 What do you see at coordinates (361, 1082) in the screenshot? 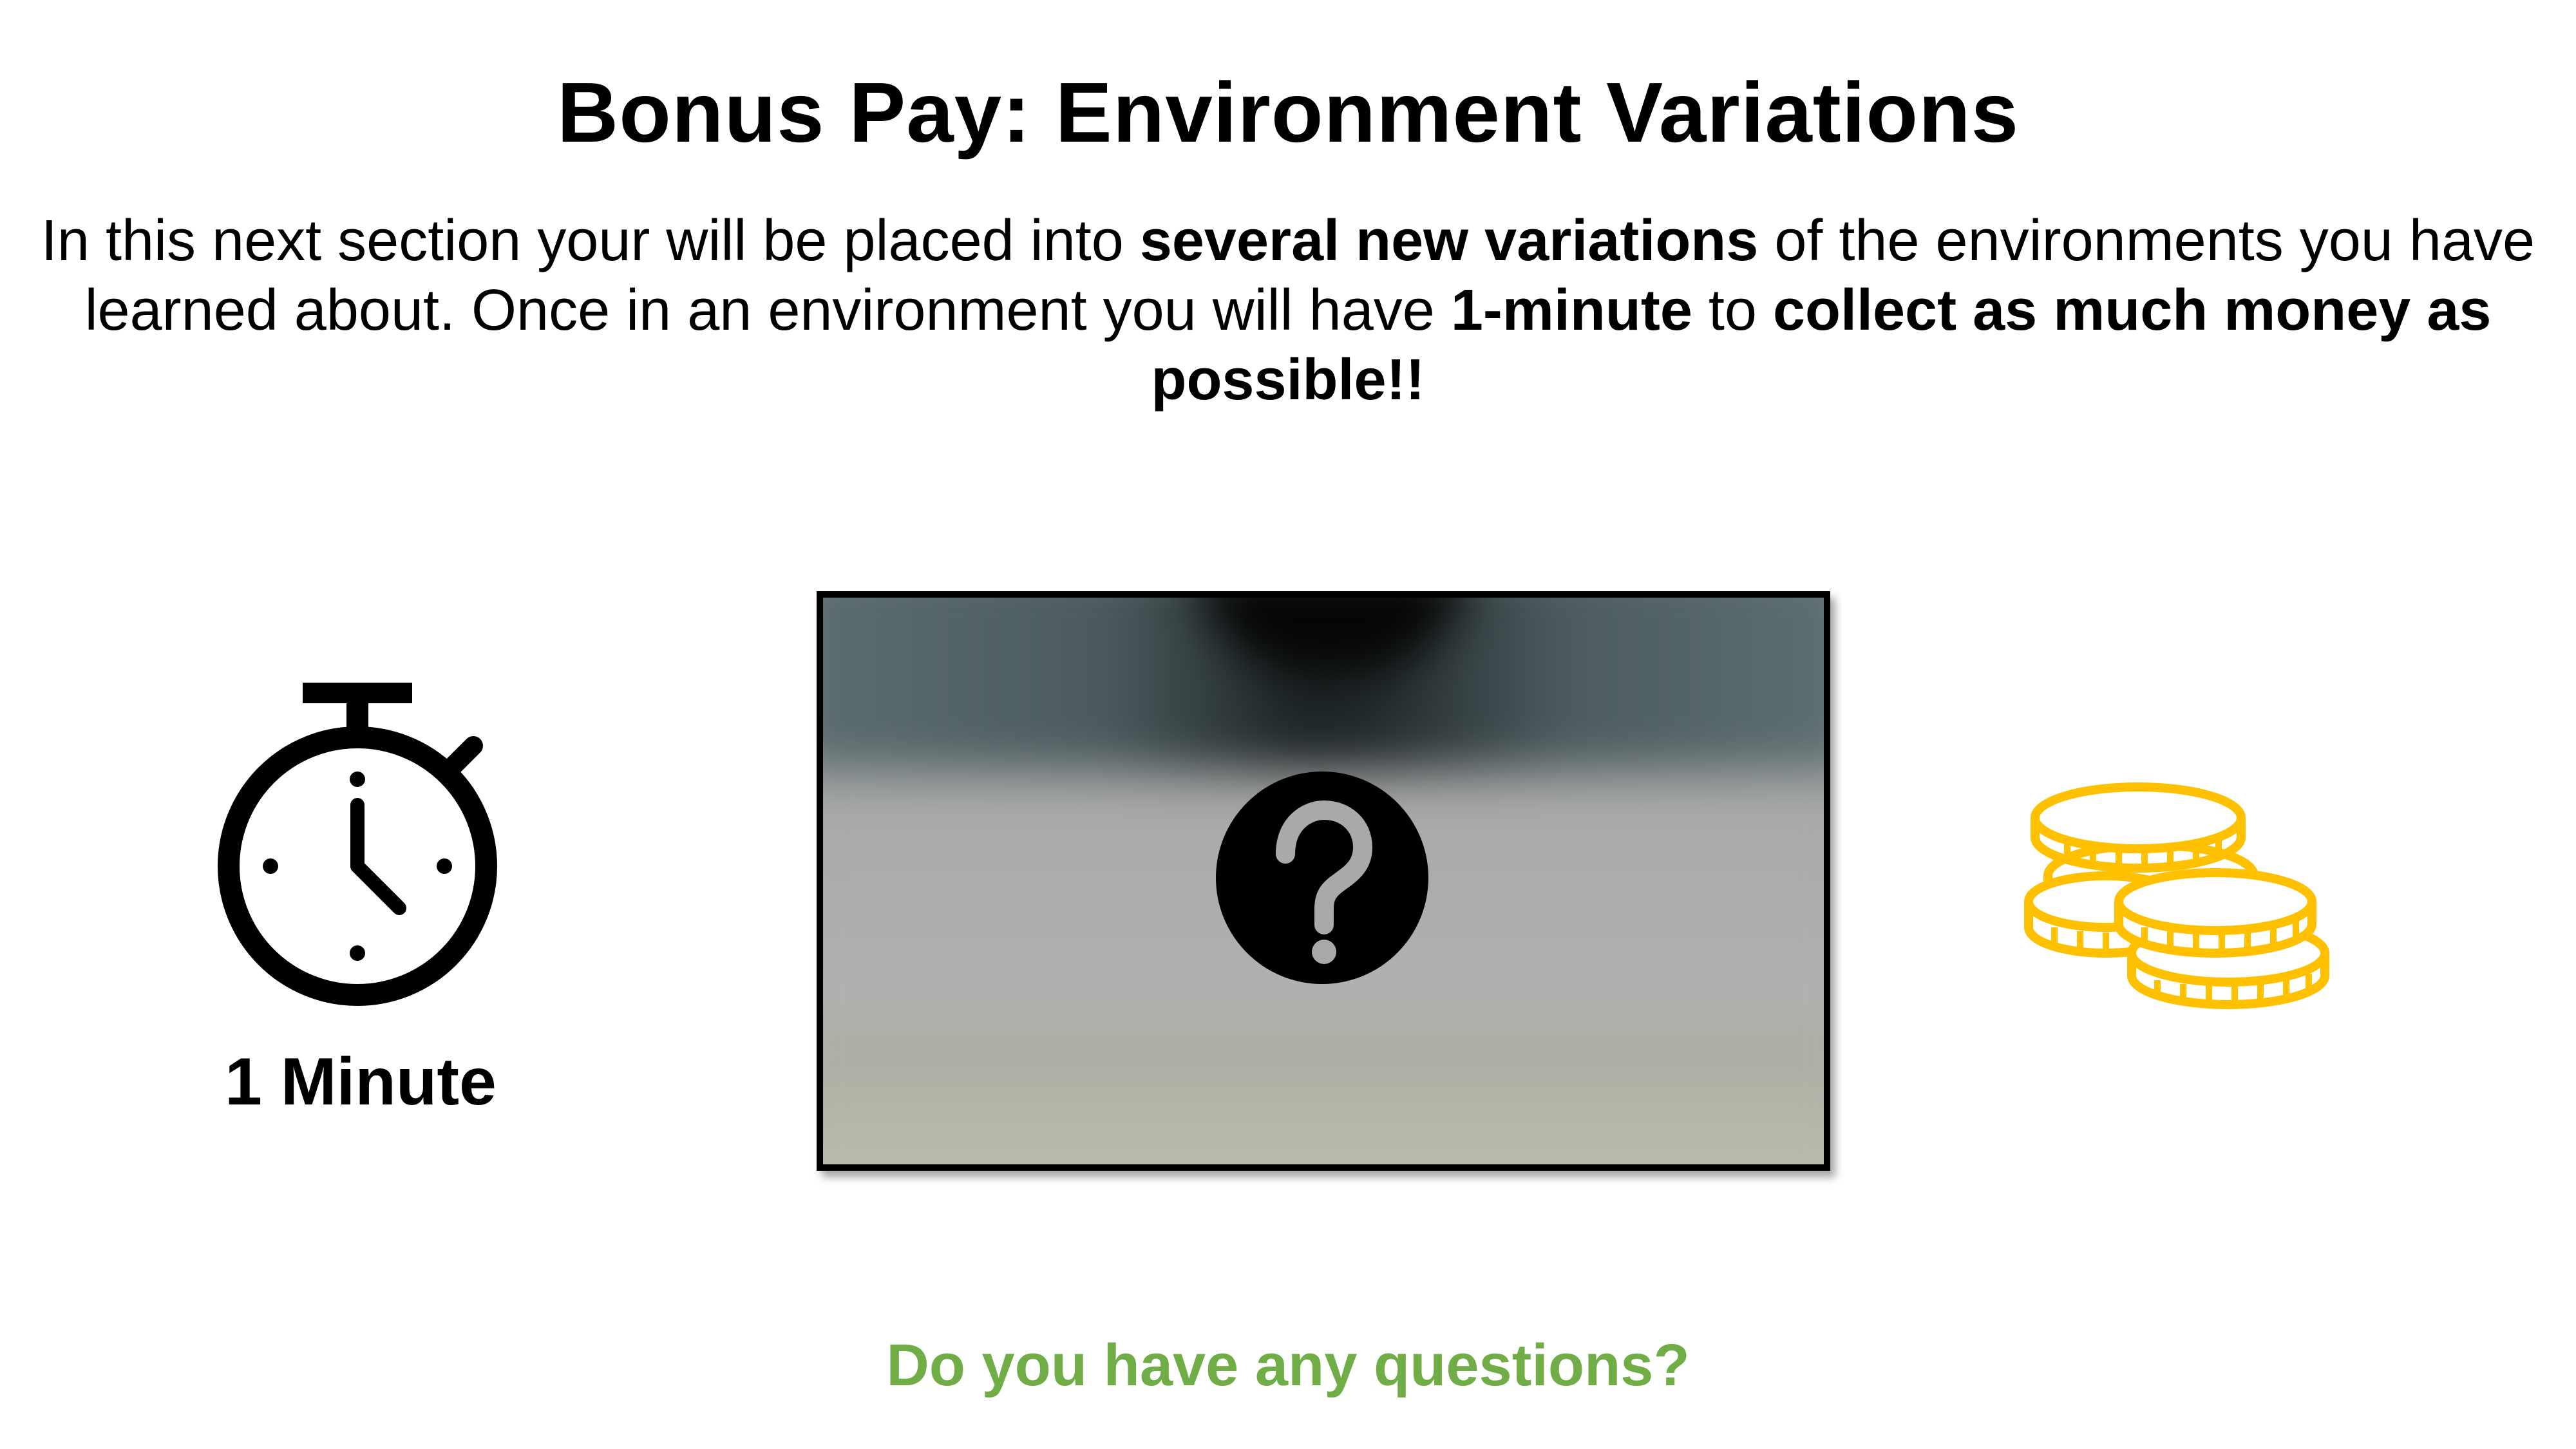
I see `timer-label: 1 Minute` at bounding box center [361, 1082].